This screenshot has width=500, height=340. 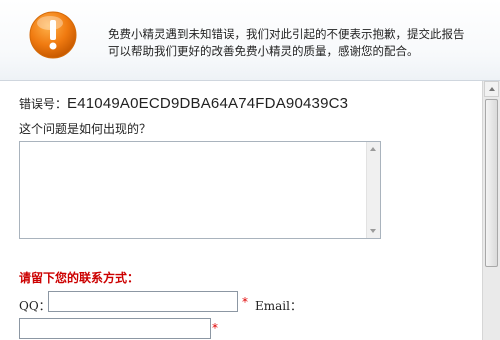 I want to click on error-code: E41049A0ECD9DBA64A74FDA90439C3, so click(x=208, y=103).